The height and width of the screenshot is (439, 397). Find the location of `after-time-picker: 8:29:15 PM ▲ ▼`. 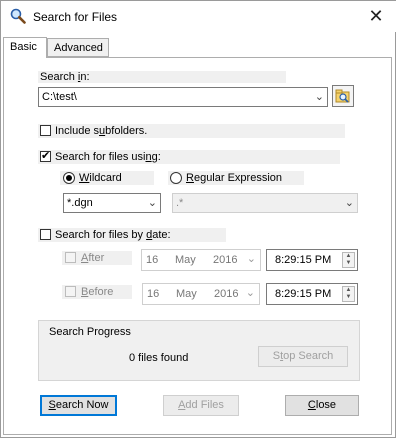

after-time-picker: 8:29:15 PM ▲ ▼ is located at coordinates (312, 260).